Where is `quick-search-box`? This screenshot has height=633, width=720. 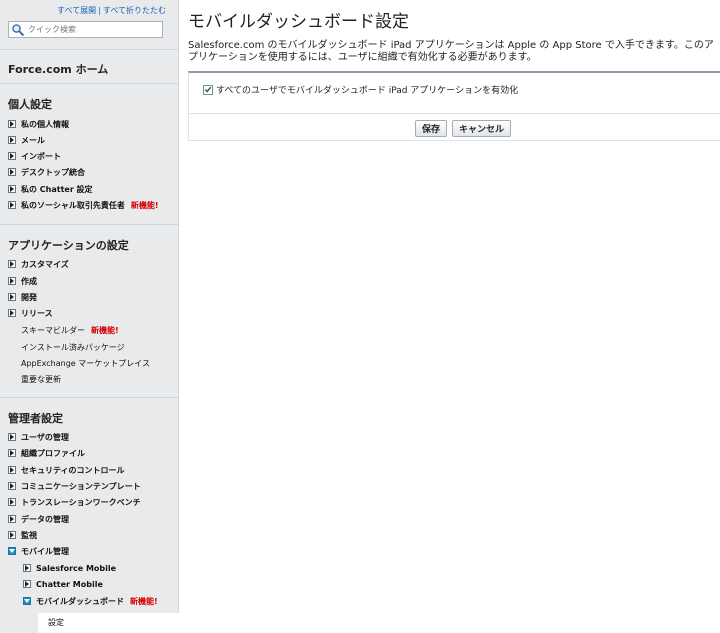
quick-search-box is located at coordinates (85, 29).